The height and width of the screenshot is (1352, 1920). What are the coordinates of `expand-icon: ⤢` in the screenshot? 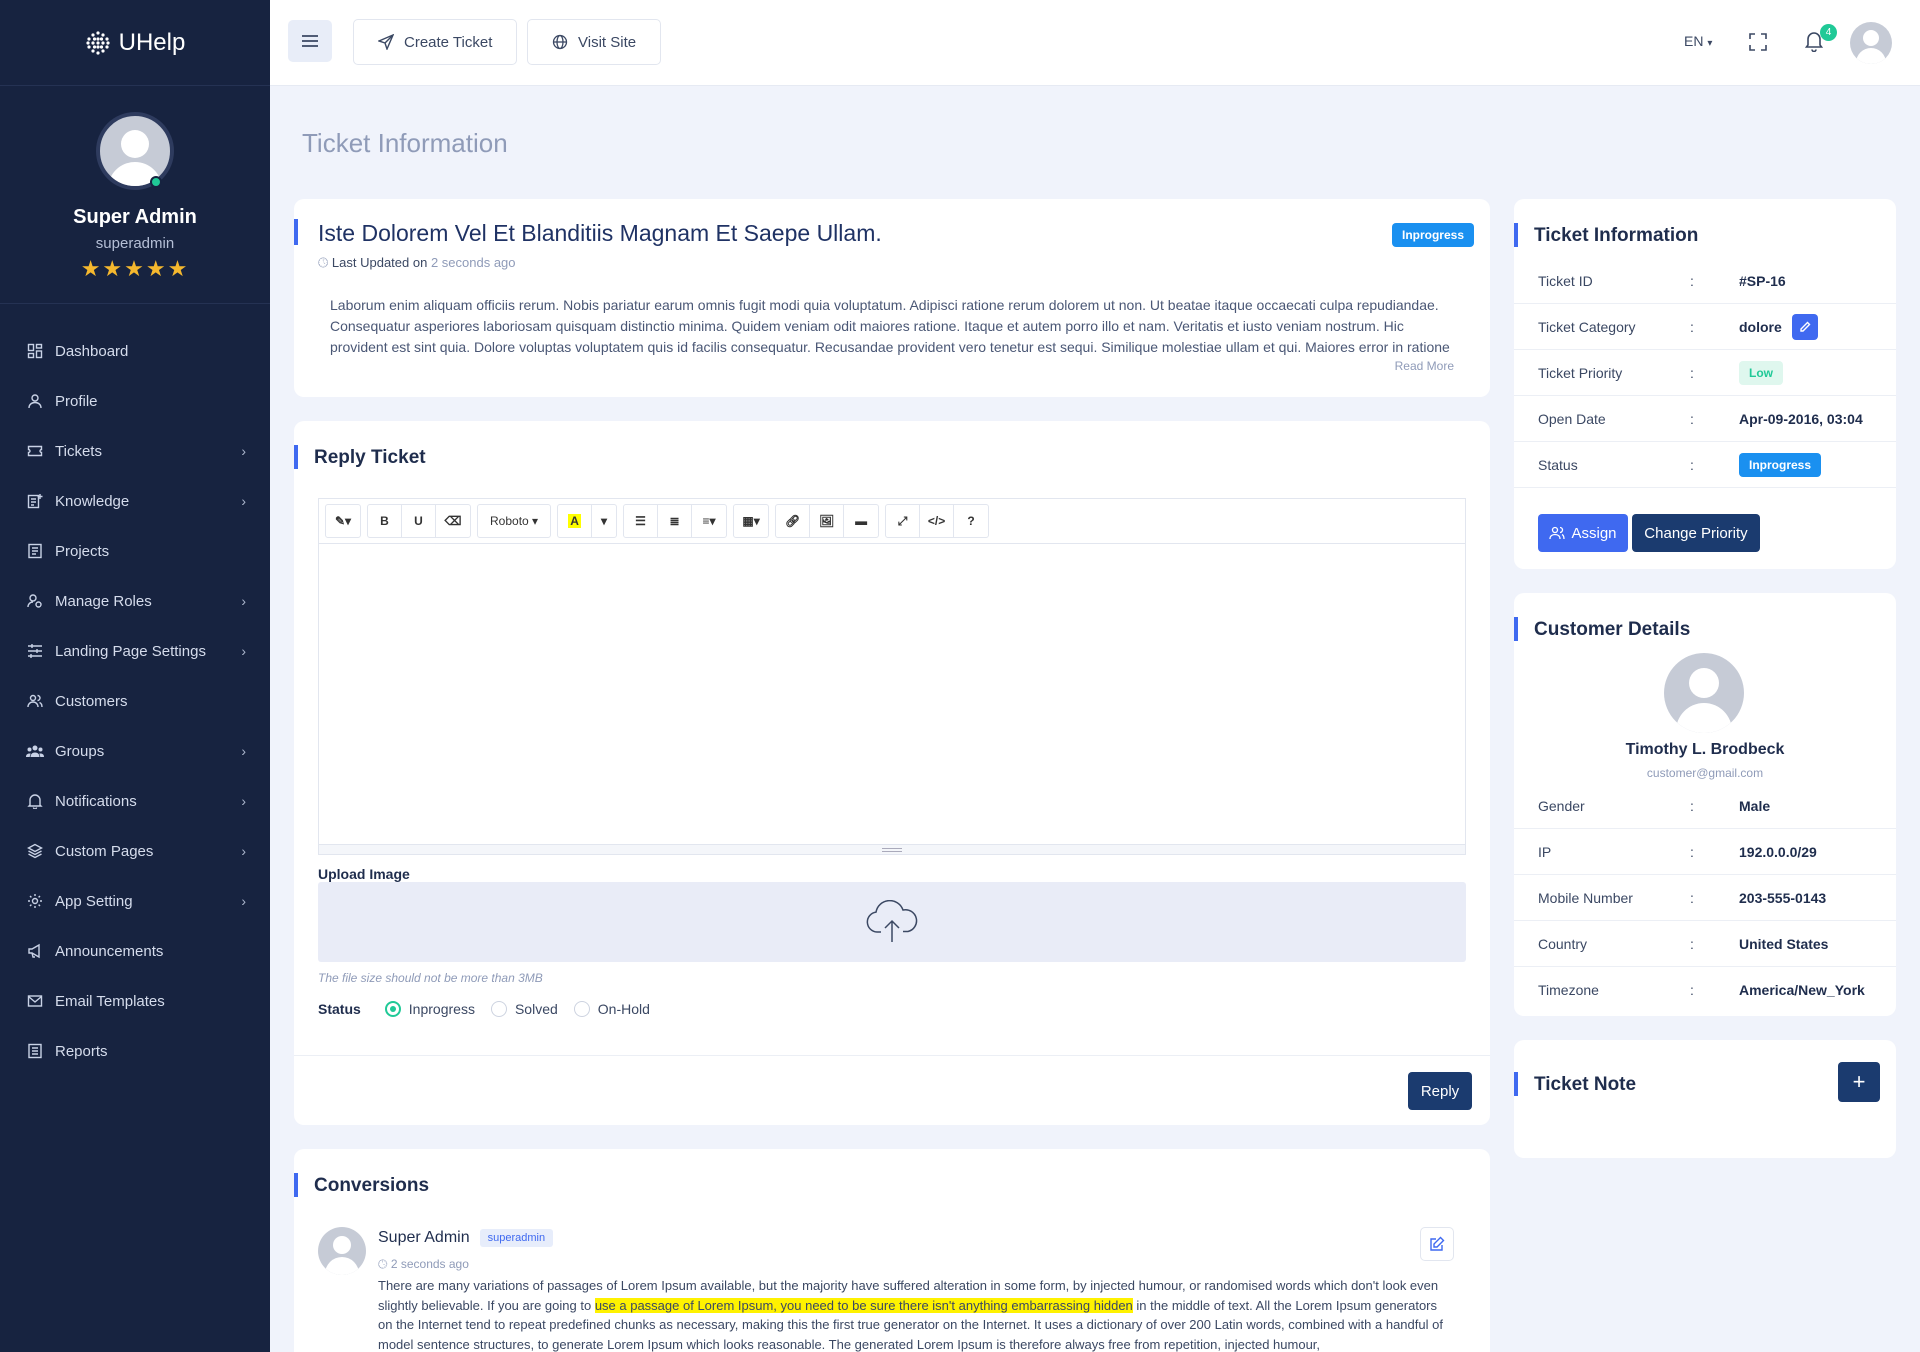 It's located at (902, 520).